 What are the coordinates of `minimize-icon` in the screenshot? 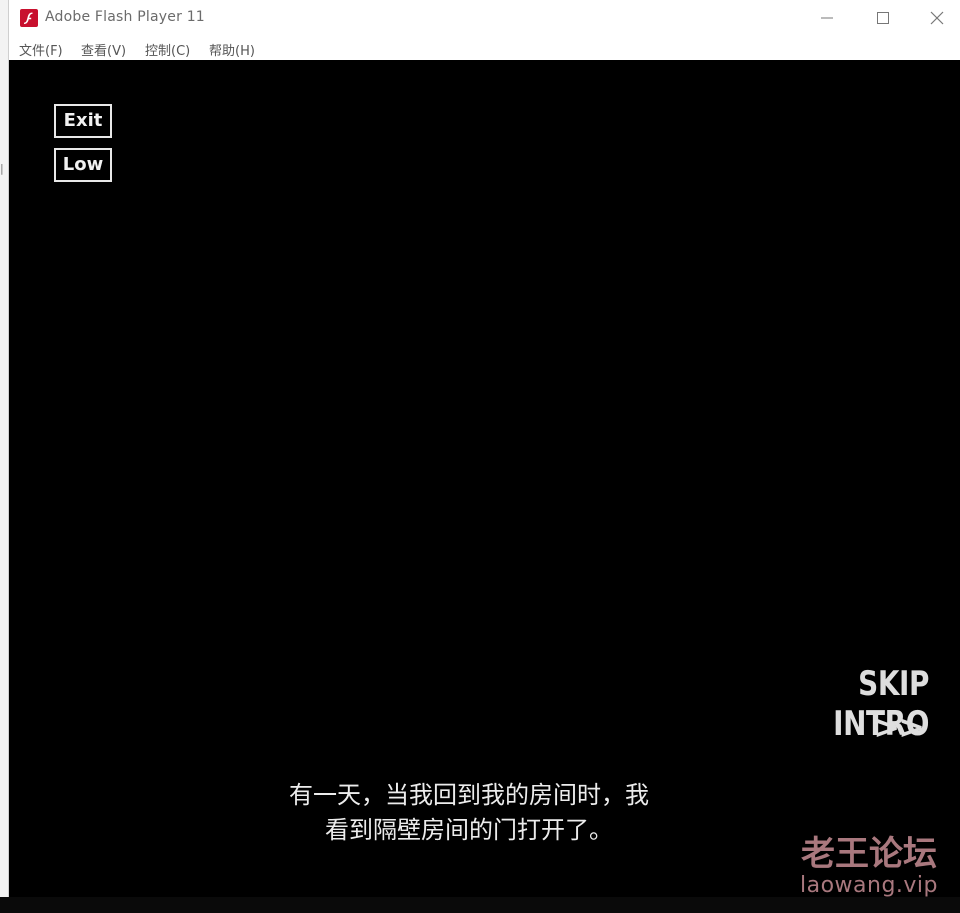 It's located at (827, 18).